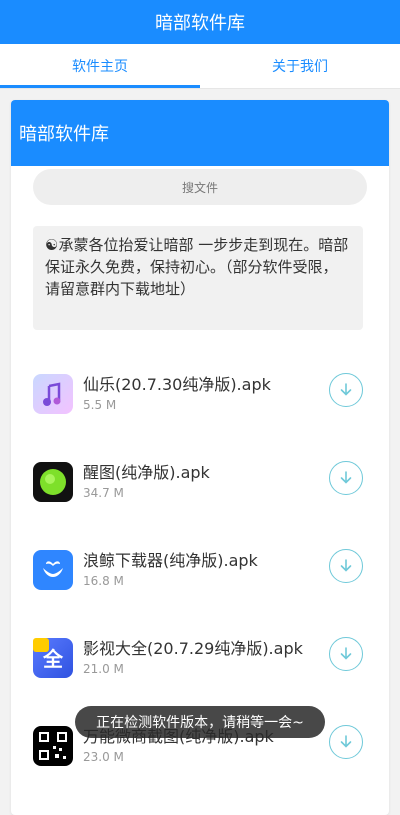 The height and width of the screenshot is (815, 400). I want to click on quan-icon: 全, so click(53, 658).